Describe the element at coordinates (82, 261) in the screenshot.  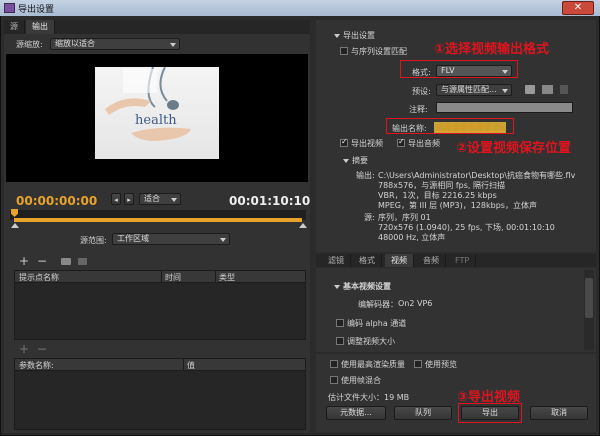
I see `cue-import-icon` at that location.